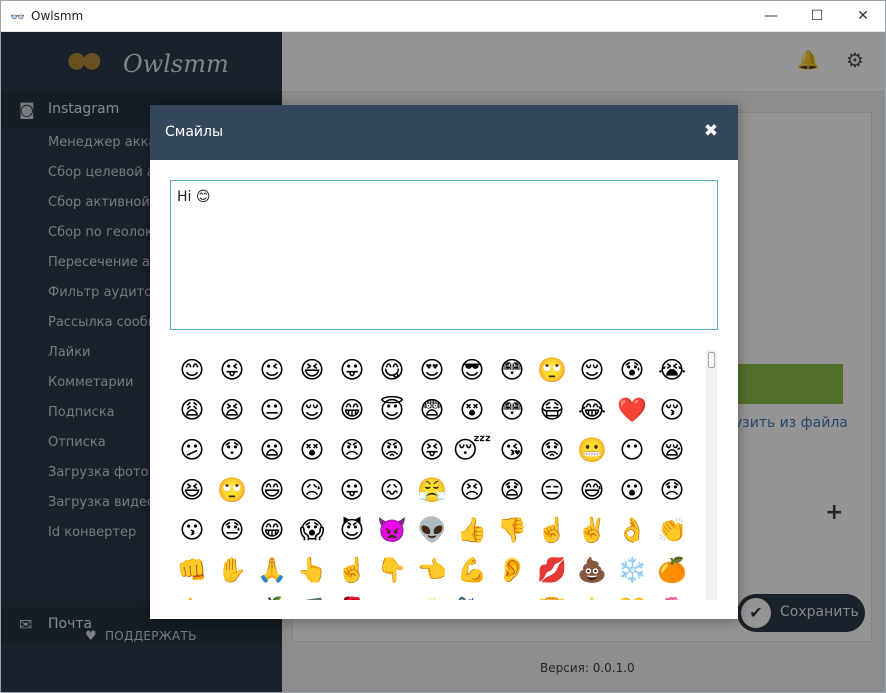 This screenshot has height=693, width=886. Describe the element at coordinates (672, 595) in the screenshot. I see `emoji-button: 🌷` at that location.